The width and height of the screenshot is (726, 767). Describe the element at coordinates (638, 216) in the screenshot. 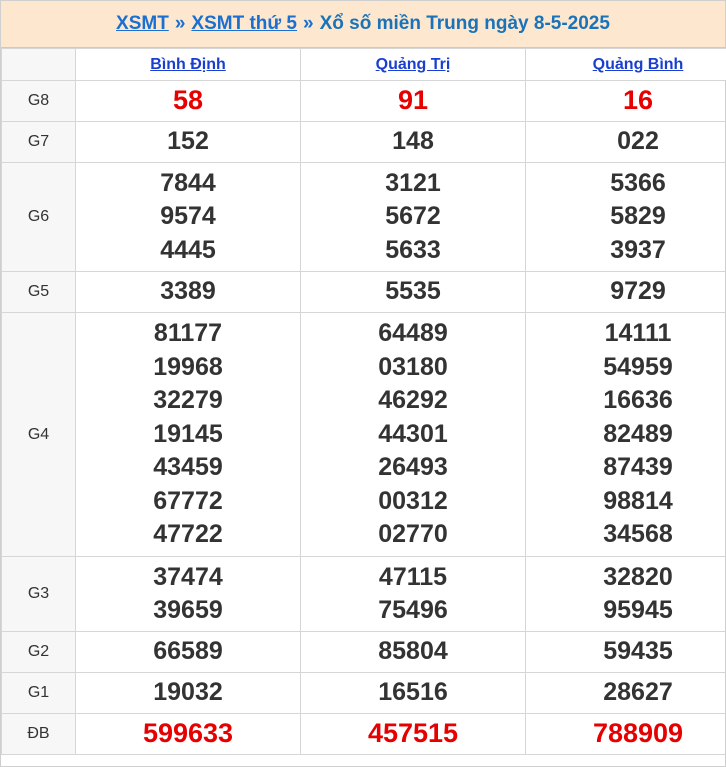

I see `prize-number: 5829` at that location.